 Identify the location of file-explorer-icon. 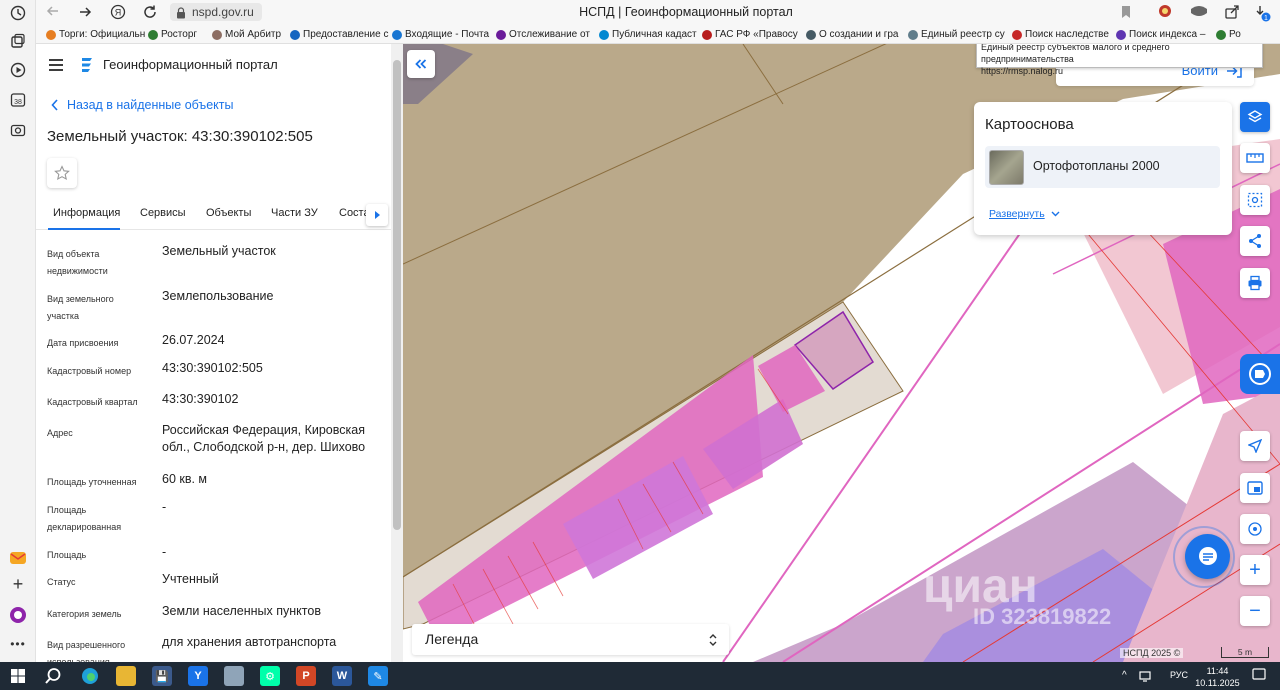
(126, 676).